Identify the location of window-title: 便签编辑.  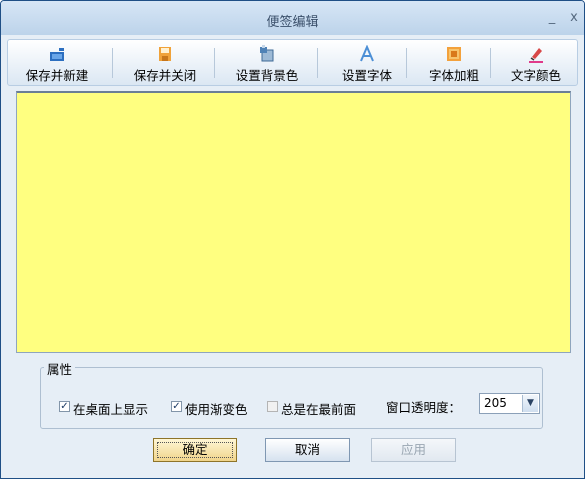
(292, 22).